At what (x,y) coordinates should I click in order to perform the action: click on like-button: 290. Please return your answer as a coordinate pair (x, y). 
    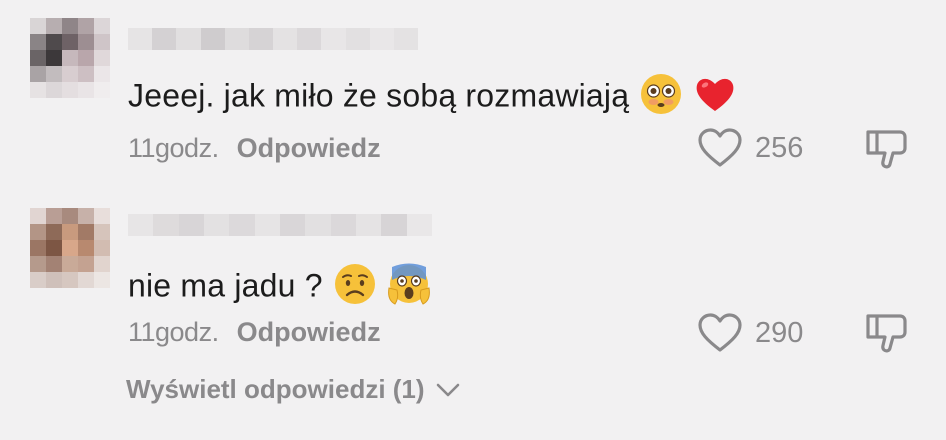
    Looking at the image, I should click on (750, 333).